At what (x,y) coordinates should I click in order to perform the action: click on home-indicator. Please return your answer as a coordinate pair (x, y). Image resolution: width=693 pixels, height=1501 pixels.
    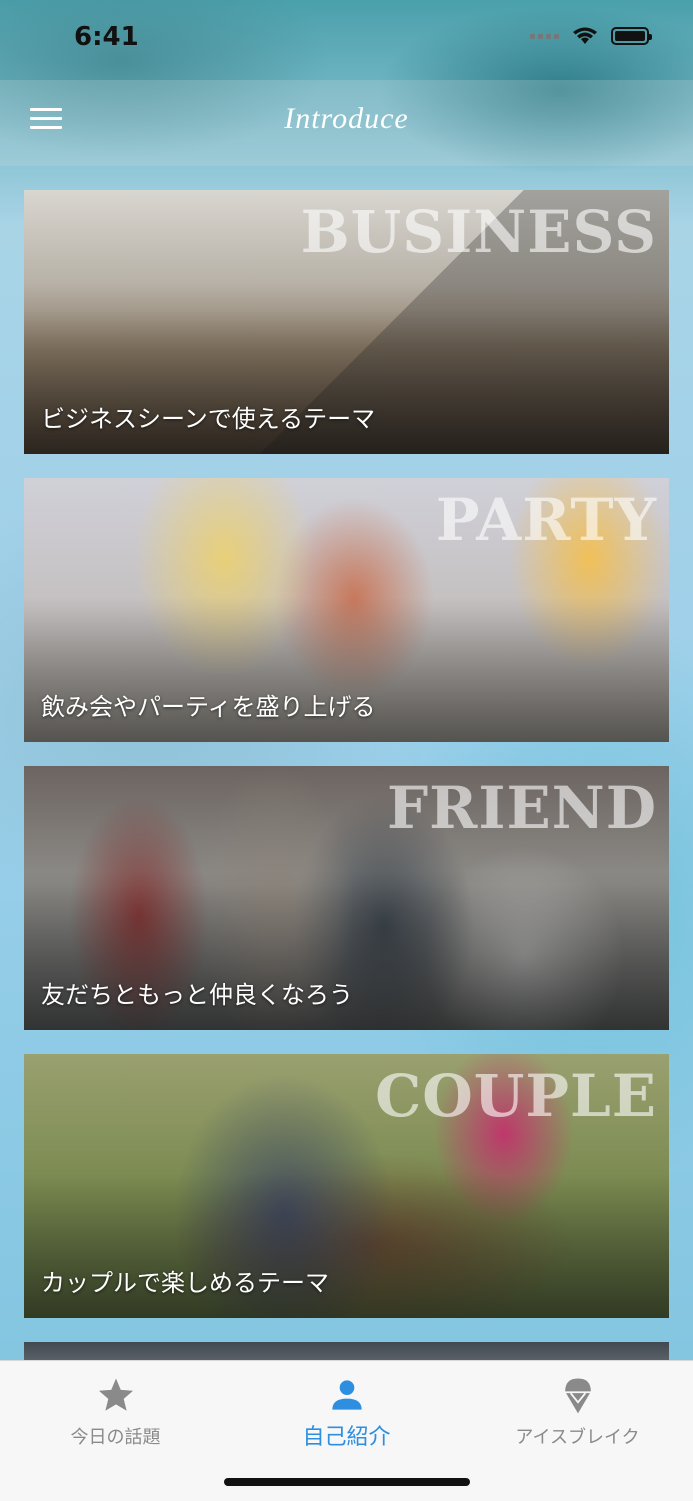
    Looking at the image, I should click on (347, 1482).